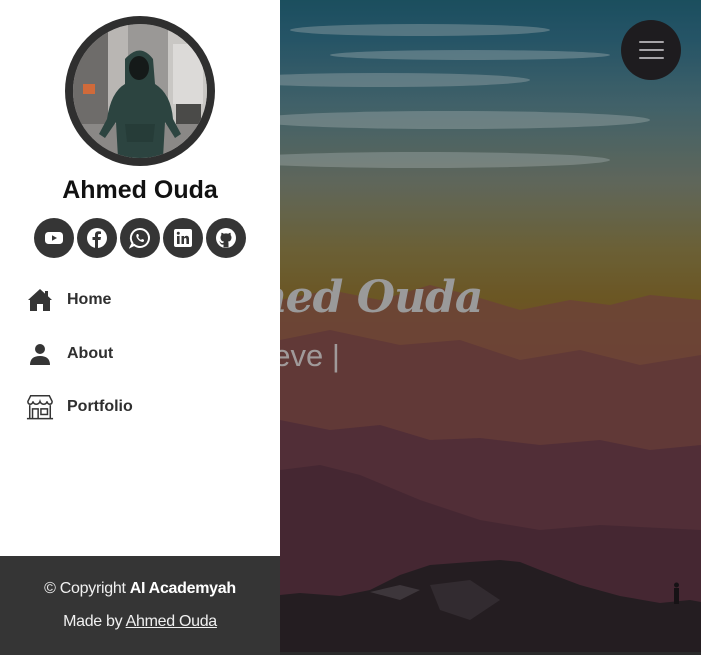  I want to click on youtube-link, so click(54, 238).